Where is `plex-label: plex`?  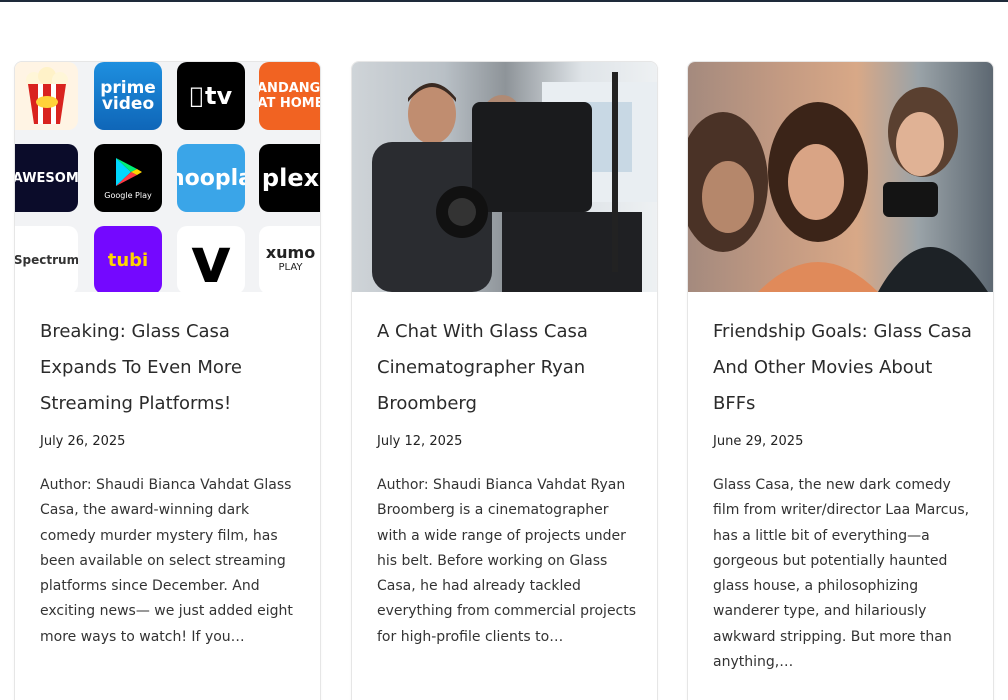
plex-label: plex is located at coordinates (290, 178).